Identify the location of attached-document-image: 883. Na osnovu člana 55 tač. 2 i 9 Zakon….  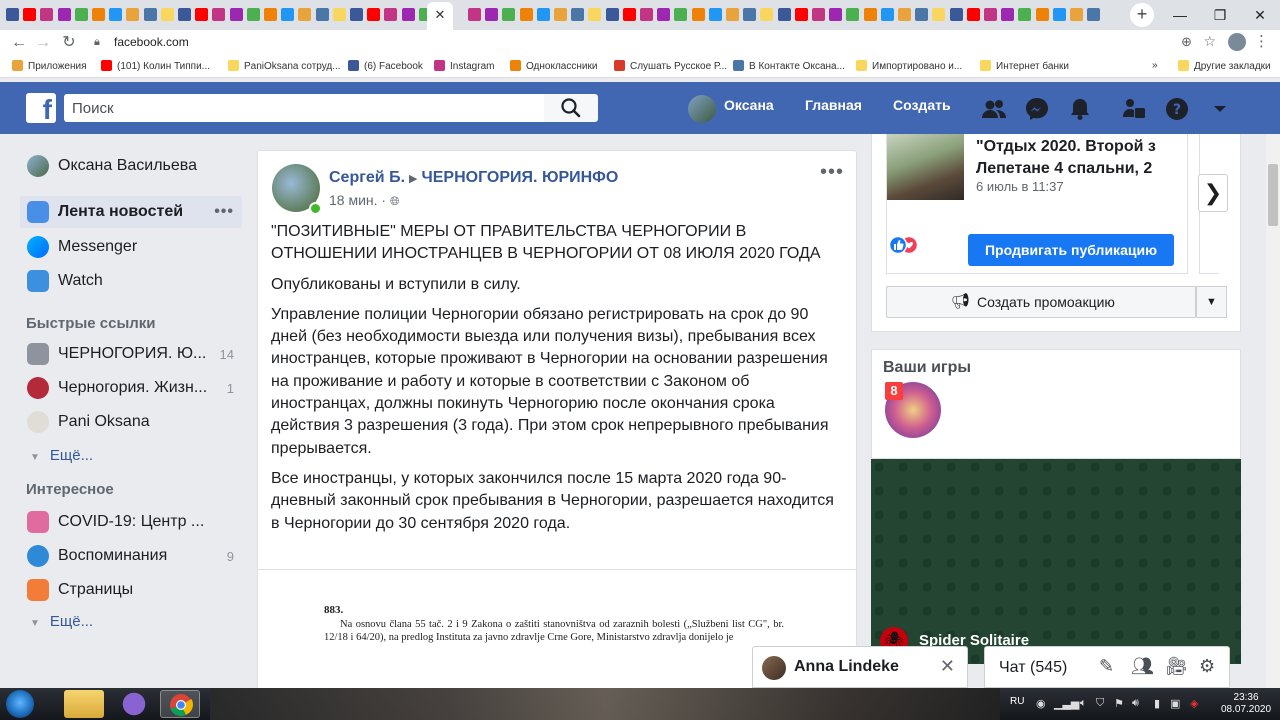
(554, 624).